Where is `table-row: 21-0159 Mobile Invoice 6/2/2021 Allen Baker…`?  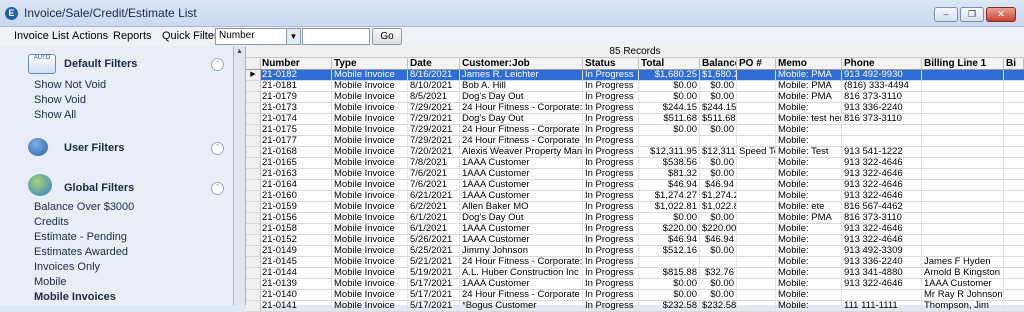 table-row: 21-0159 Mobile Invoice 6/2/2021 Allen Baker… is located at coordinates (635, 207).